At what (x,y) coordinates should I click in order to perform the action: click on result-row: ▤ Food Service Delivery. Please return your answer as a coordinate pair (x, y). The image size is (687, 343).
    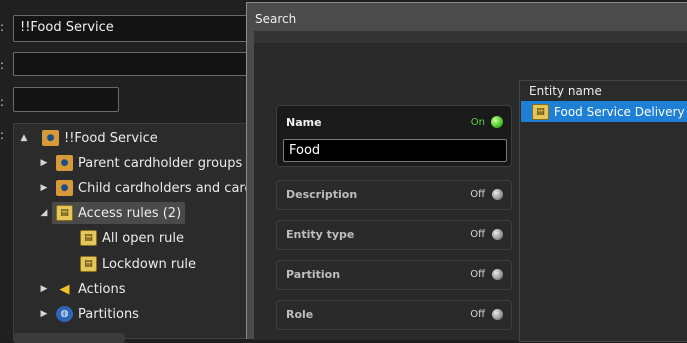
    Looking at the image, I should click on (604, 111).